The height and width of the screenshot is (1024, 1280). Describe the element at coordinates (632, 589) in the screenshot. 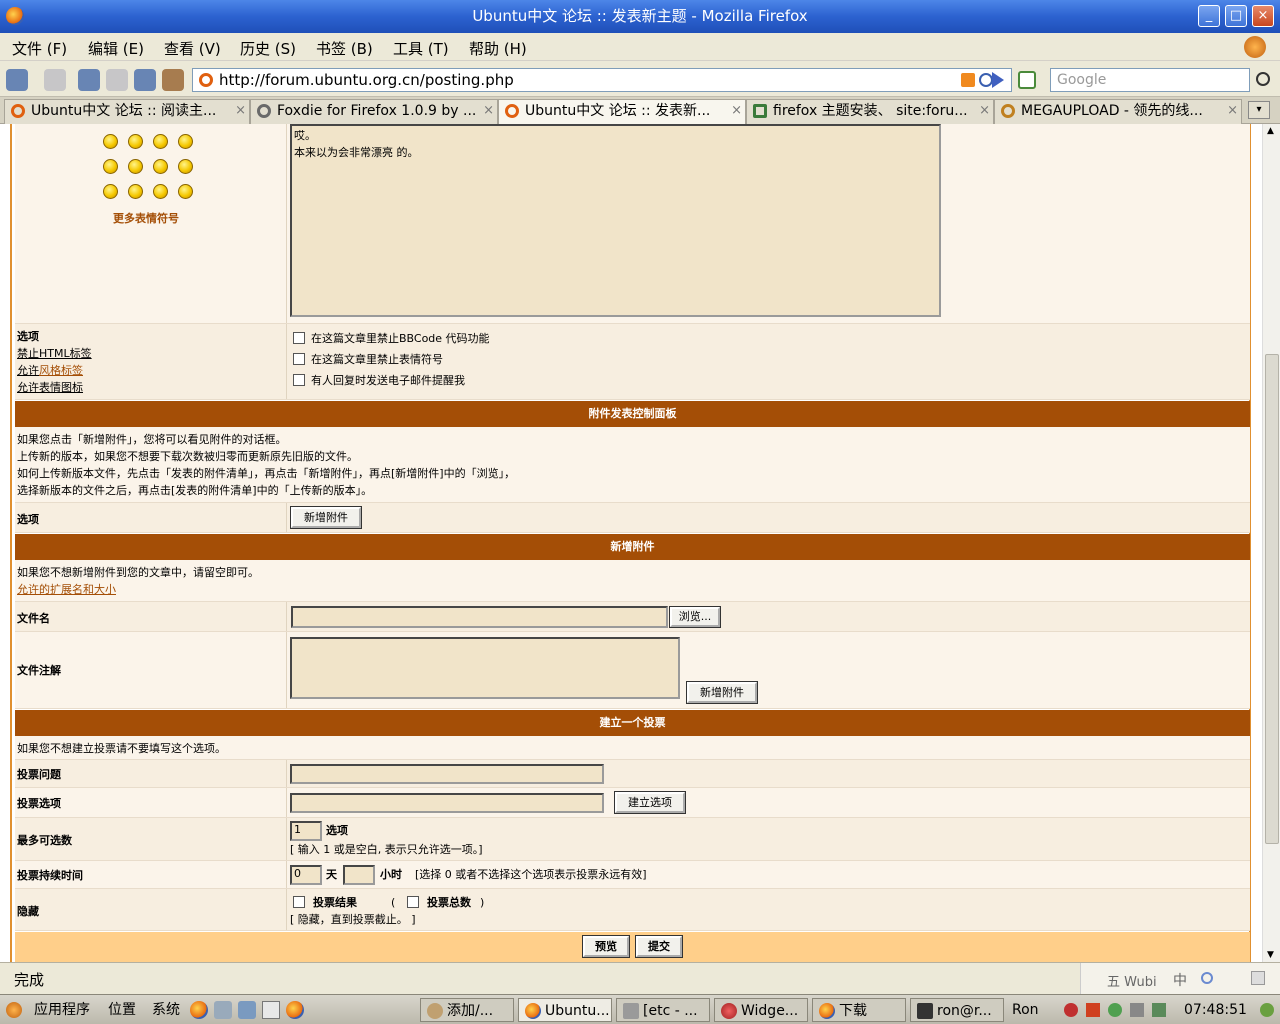

I see `allowed-extensions-link: 允许的扩展名和大小` at that location.